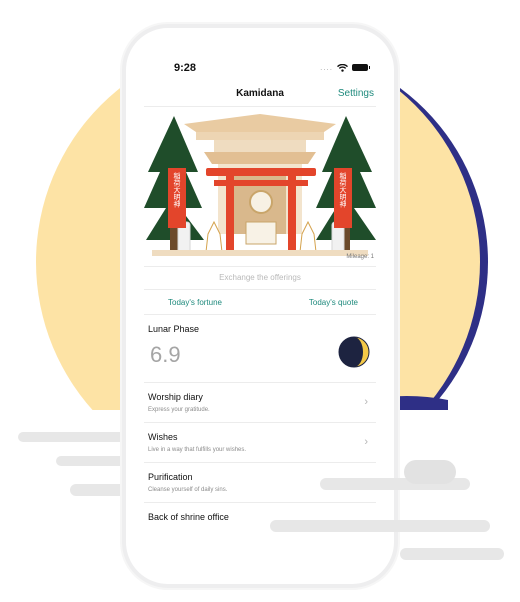 This screenshot has width=520, height=602. I want to click on settings-button: Settings, so click(356, 93).